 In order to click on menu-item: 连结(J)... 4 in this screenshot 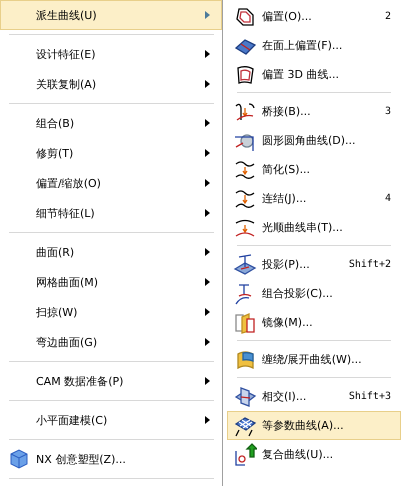, I will do `click(314, 198)`.